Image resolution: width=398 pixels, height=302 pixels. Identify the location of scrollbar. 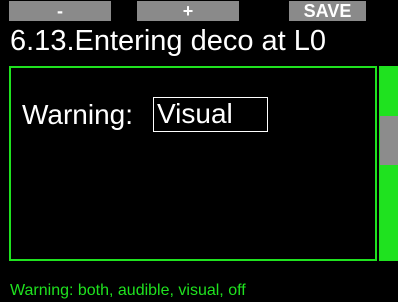
(388, 163).